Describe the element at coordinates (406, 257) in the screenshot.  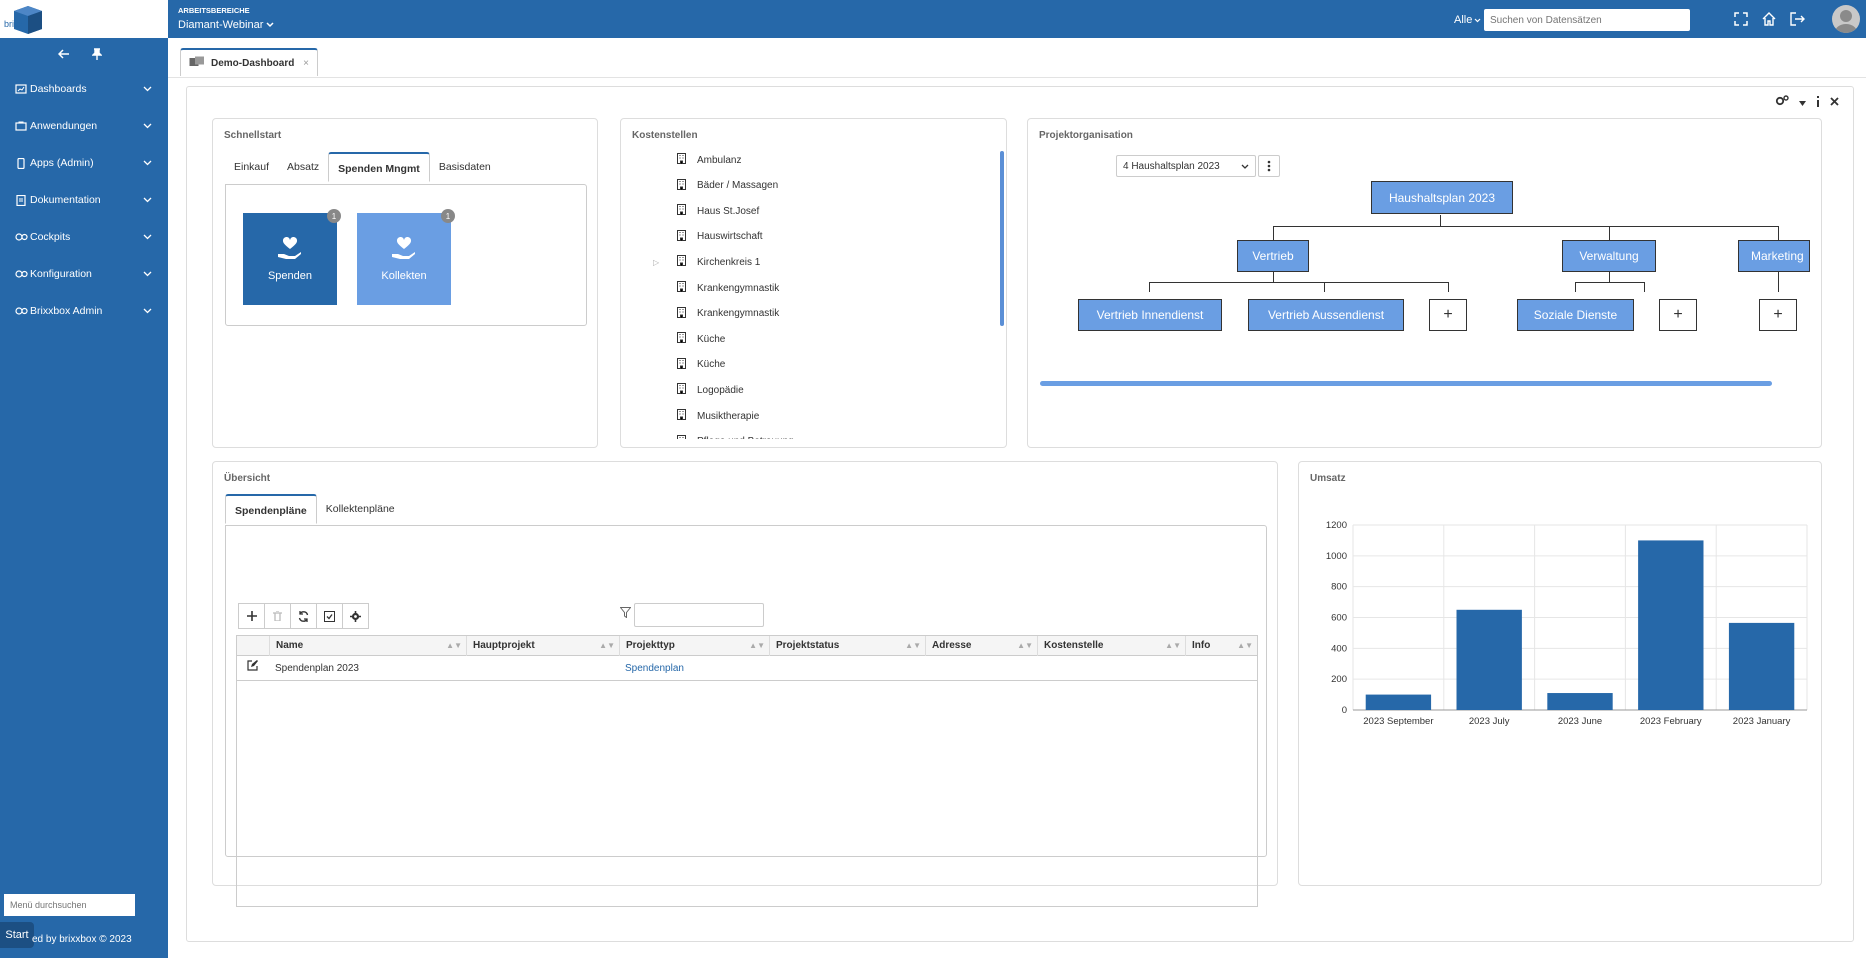
I see `tile-kollekten: Kollekten 1` at that location.